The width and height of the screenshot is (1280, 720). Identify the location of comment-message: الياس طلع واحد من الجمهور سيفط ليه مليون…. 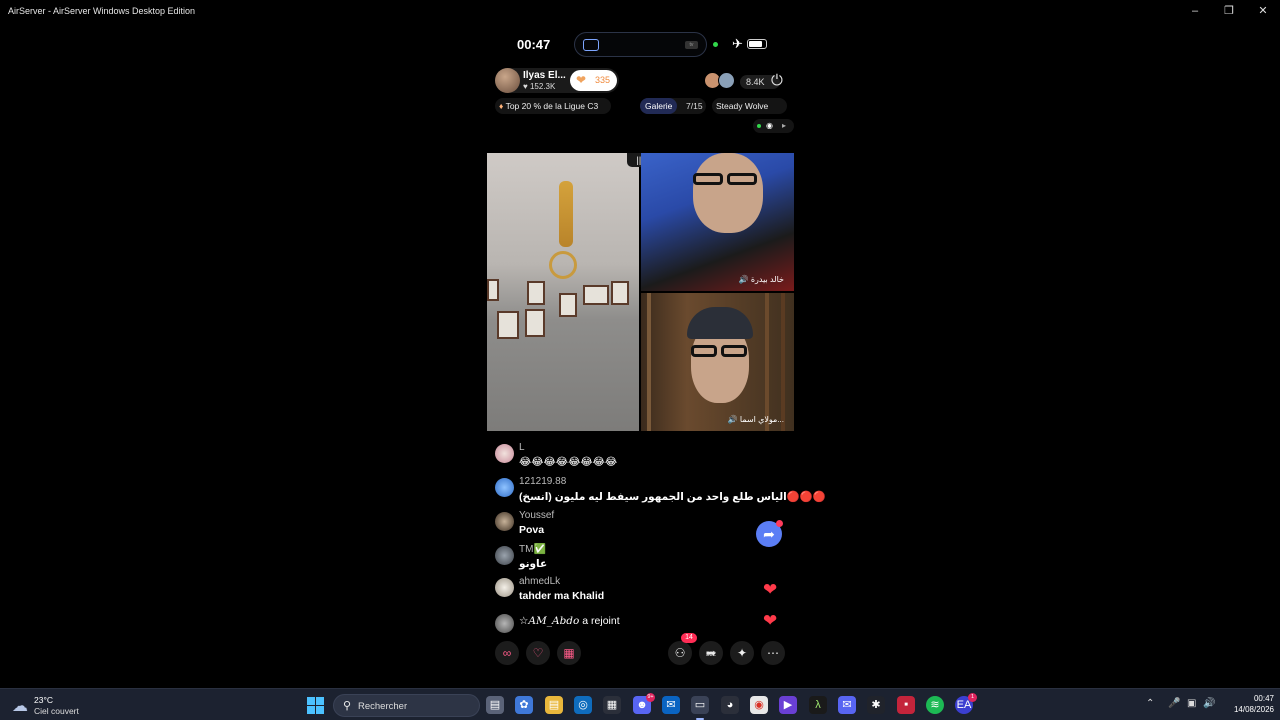
(673, 497).